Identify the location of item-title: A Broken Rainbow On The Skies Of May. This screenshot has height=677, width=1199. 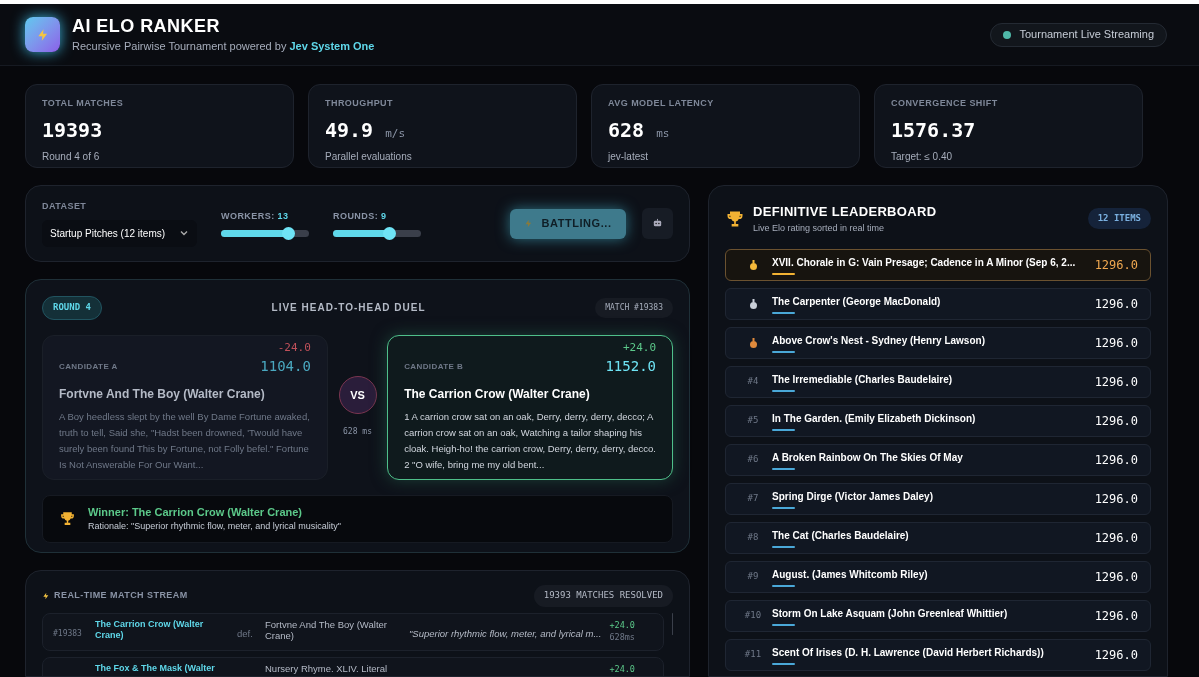
(868, 458).